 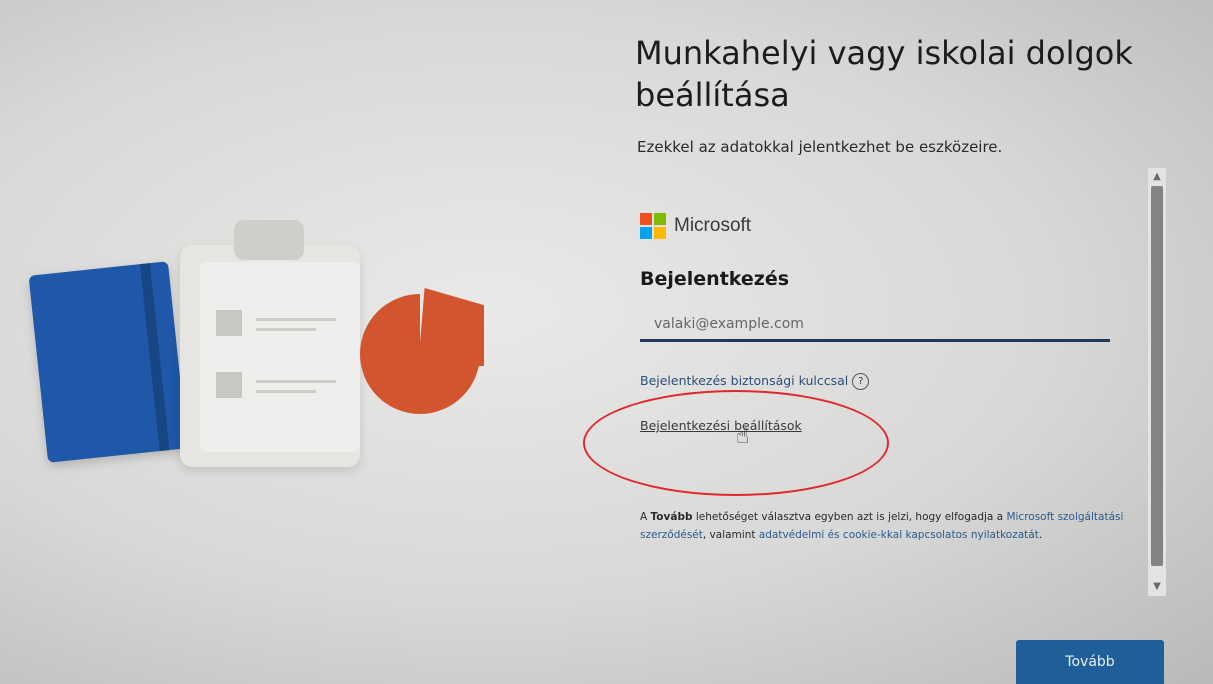 What do you see at coordinates (875, 325) in the screenshot?
I see `email-input` at bounding box center [875, 325].